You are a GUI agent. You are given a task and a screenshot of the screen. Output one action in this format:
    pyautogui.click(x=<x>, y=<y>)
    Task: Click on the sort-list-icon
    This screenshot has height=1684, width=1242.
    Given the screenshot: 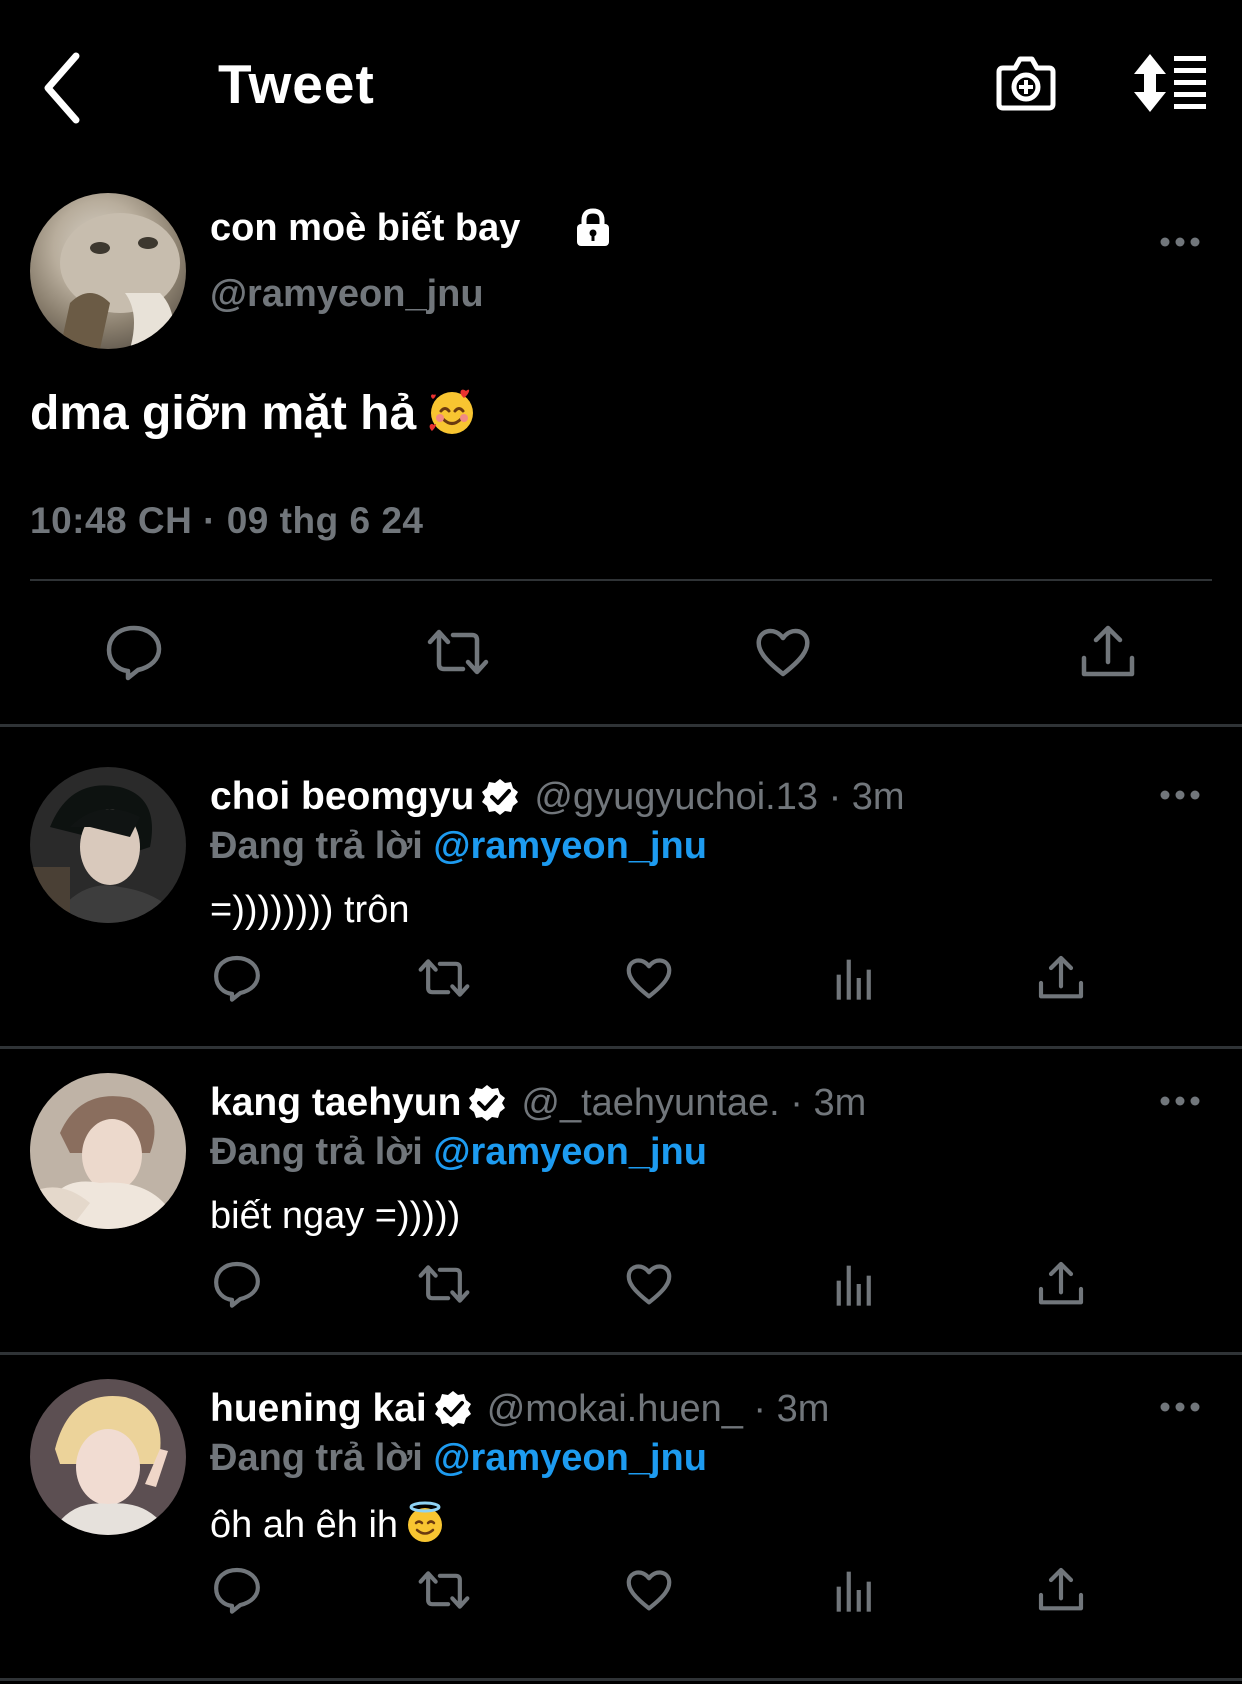 What is the action you would take?
    pyautogui.click(x=1170, y=83)
    